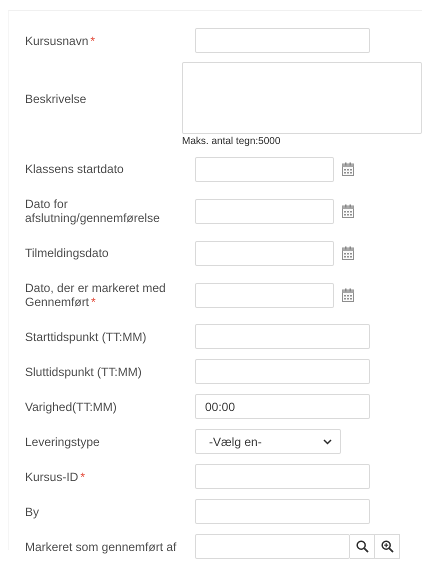 The width and height of the screenshot is (422, 562). Describe the element at coordinates (55, 477) in the screenshot. I see `field-label: Kursus-ID *` at that location.